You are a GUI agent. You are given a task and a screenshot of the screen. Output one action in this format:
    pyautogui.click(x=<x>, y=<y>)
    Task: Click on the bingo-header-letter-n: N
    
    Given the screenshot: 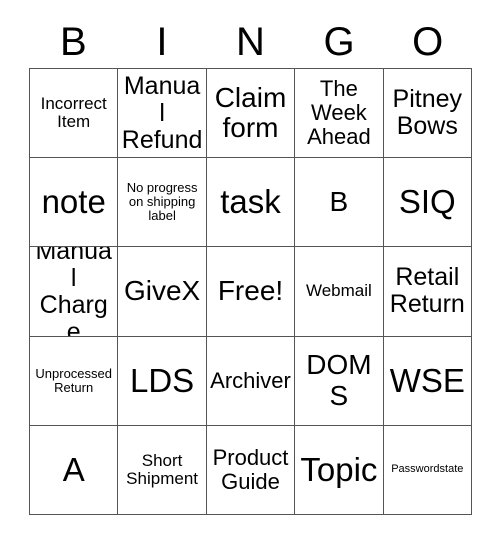 What is the action you would take?
    pyautogui.click(x=250, y=42)
    